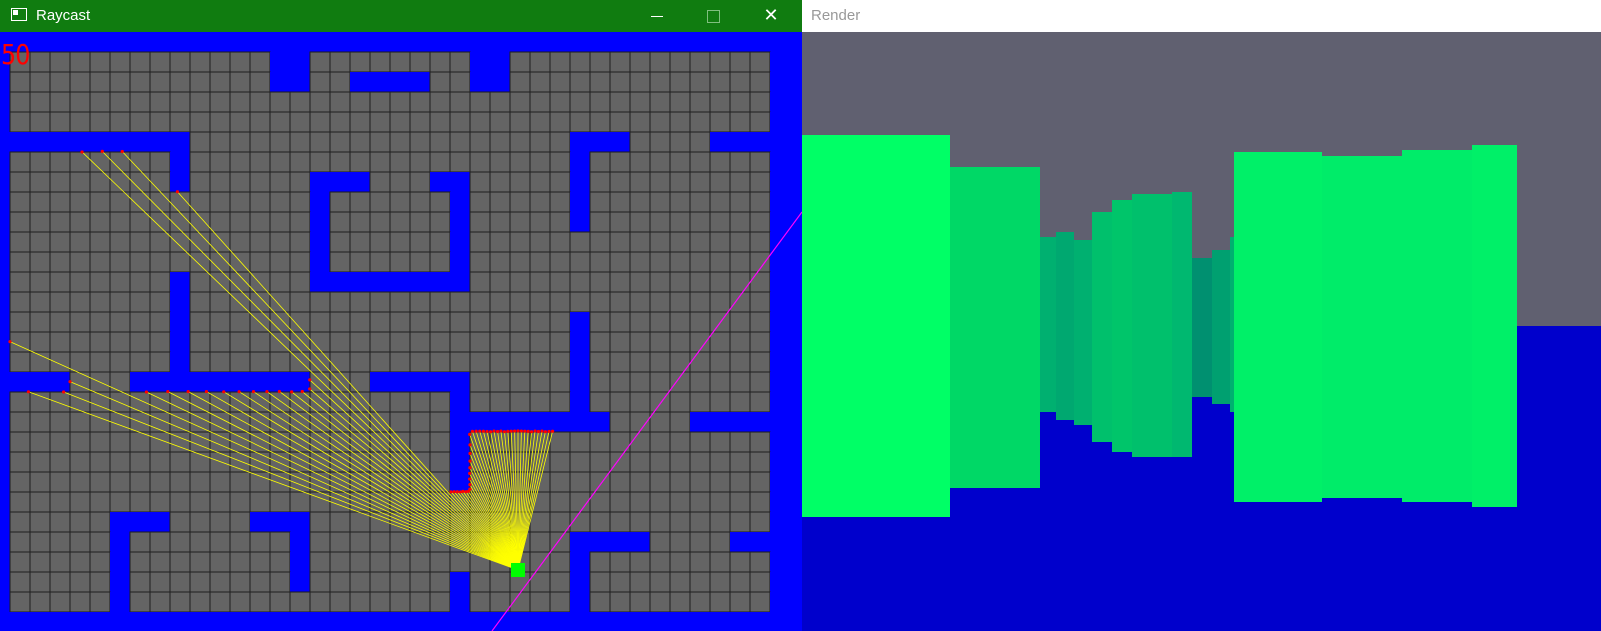 This screenshot has width=1601, height=631. What do you see at coordinates (401, 16) in the screenshot?
I see `raycast-titlebar: Raycast ✕` at bounding box center [401, 16].